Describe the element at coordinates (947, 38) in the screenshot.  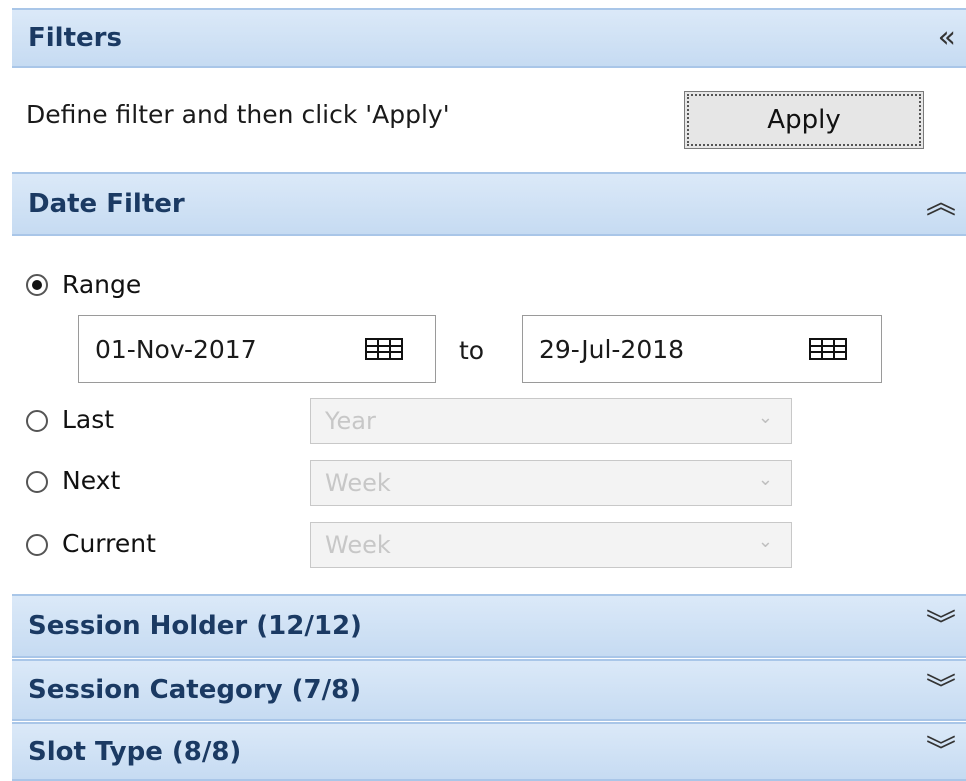
I see `collapse-panel-icon: «` at that location.